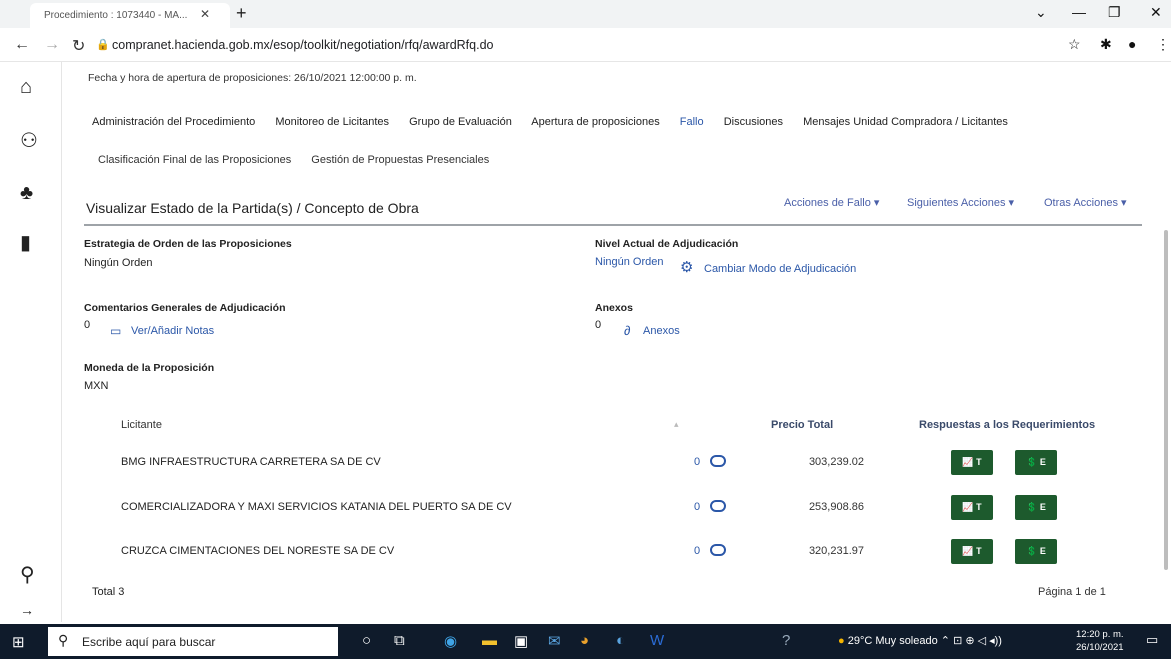 This screenshot has height=659, width=1171. Describe the element at coordinates (52, 45) in the screenshot. I see `forward-icon: →` at that location.